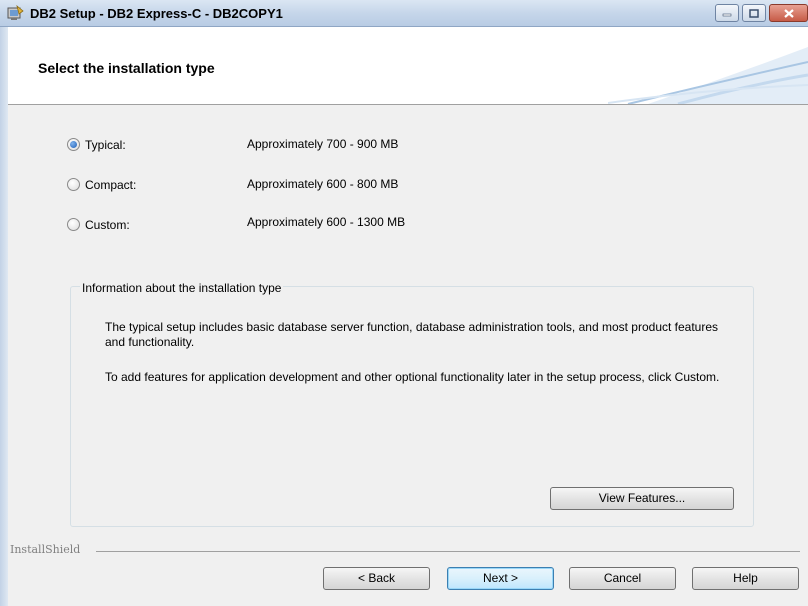  I want to click on window-left-border, so click(4, 316).